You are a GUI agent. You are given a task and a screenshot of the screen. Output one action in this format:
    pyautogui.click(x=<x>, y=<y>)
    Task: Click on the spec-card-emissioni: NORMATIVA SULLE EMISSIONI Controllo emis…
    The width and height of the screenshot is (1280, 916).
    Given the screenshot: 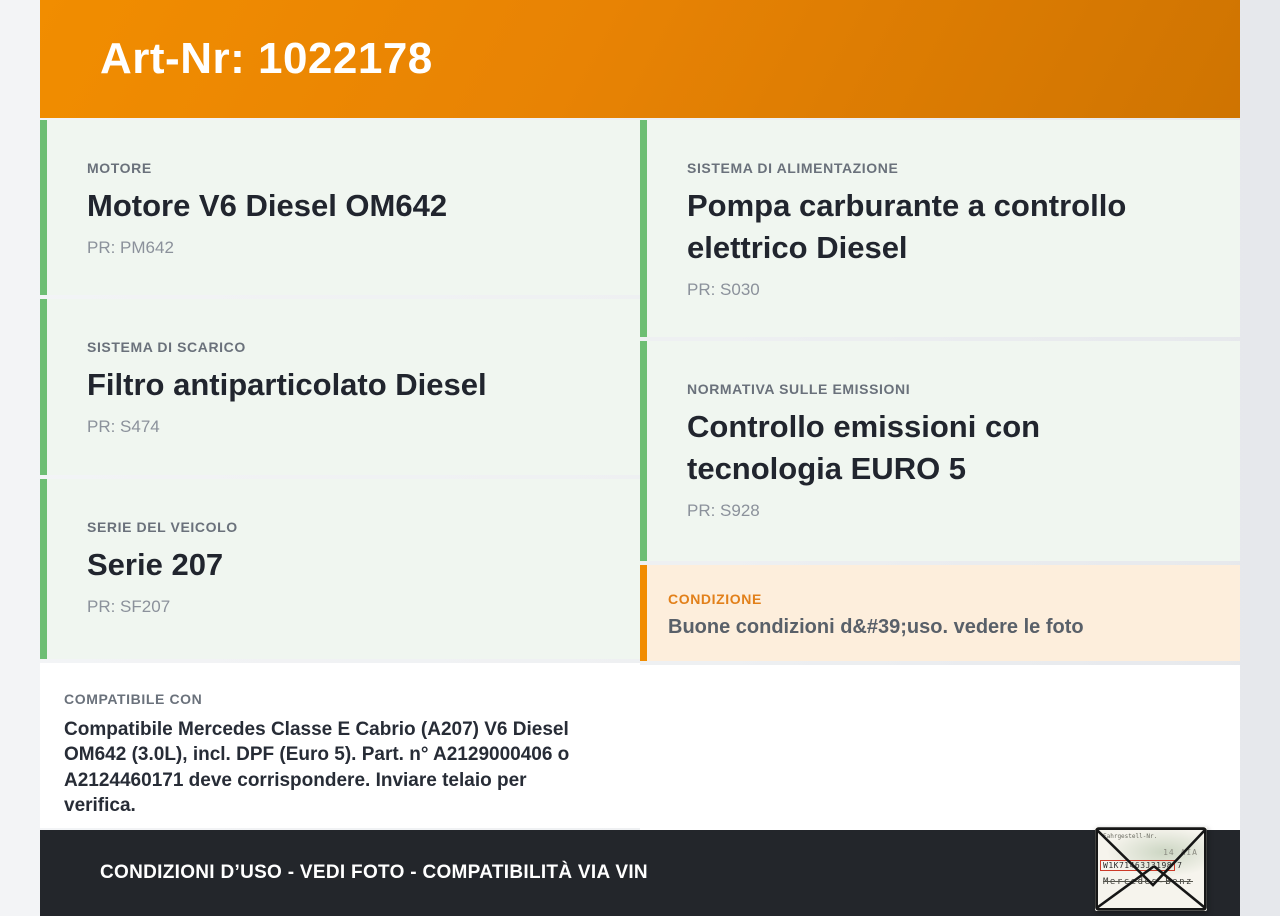 What is the action you would take?
    pyautogui.click(x=940, y=451)
    